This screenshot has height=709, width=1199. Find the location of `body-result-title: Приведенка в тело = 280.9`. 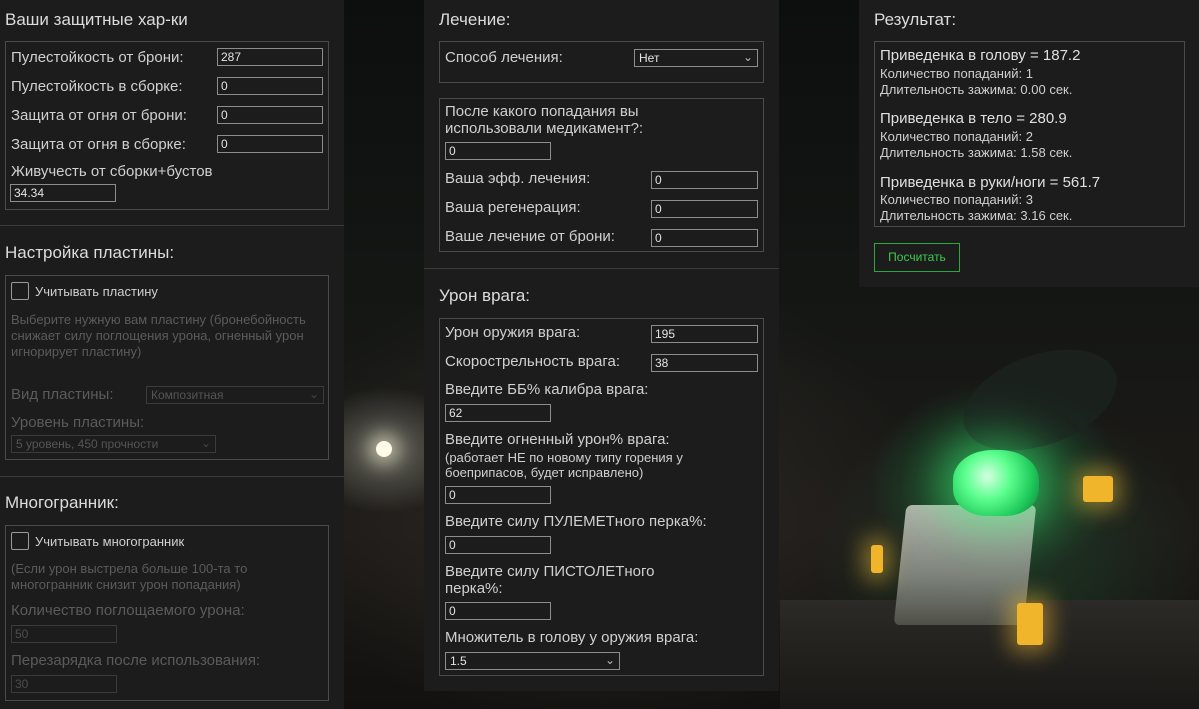

body-result-title: Приведенка в тело = 280.9 is located at coordinates (973, 118).